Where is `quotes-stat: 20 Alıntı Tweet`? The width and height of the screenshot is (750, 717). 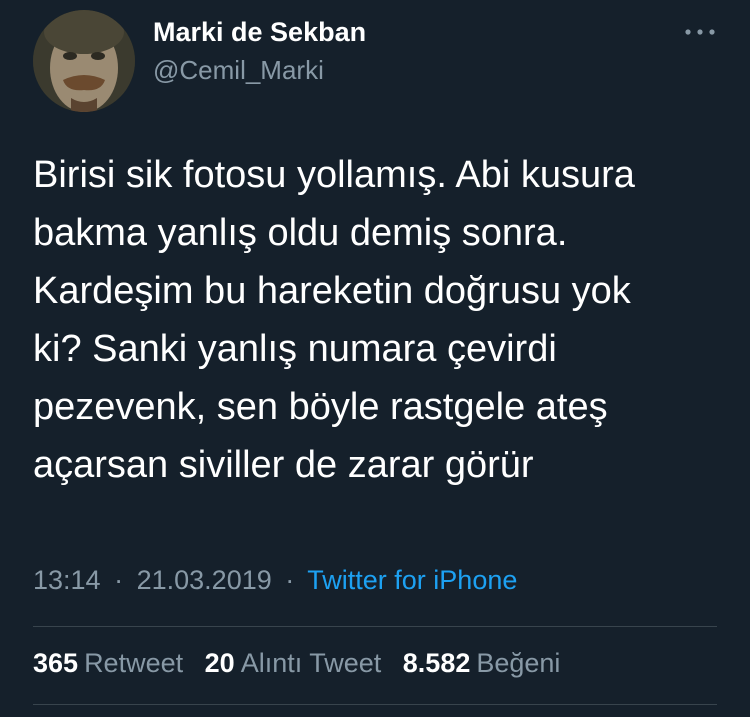 quotes-stat: 20 Alıntı Tweet is located at coordinates (293, 663).